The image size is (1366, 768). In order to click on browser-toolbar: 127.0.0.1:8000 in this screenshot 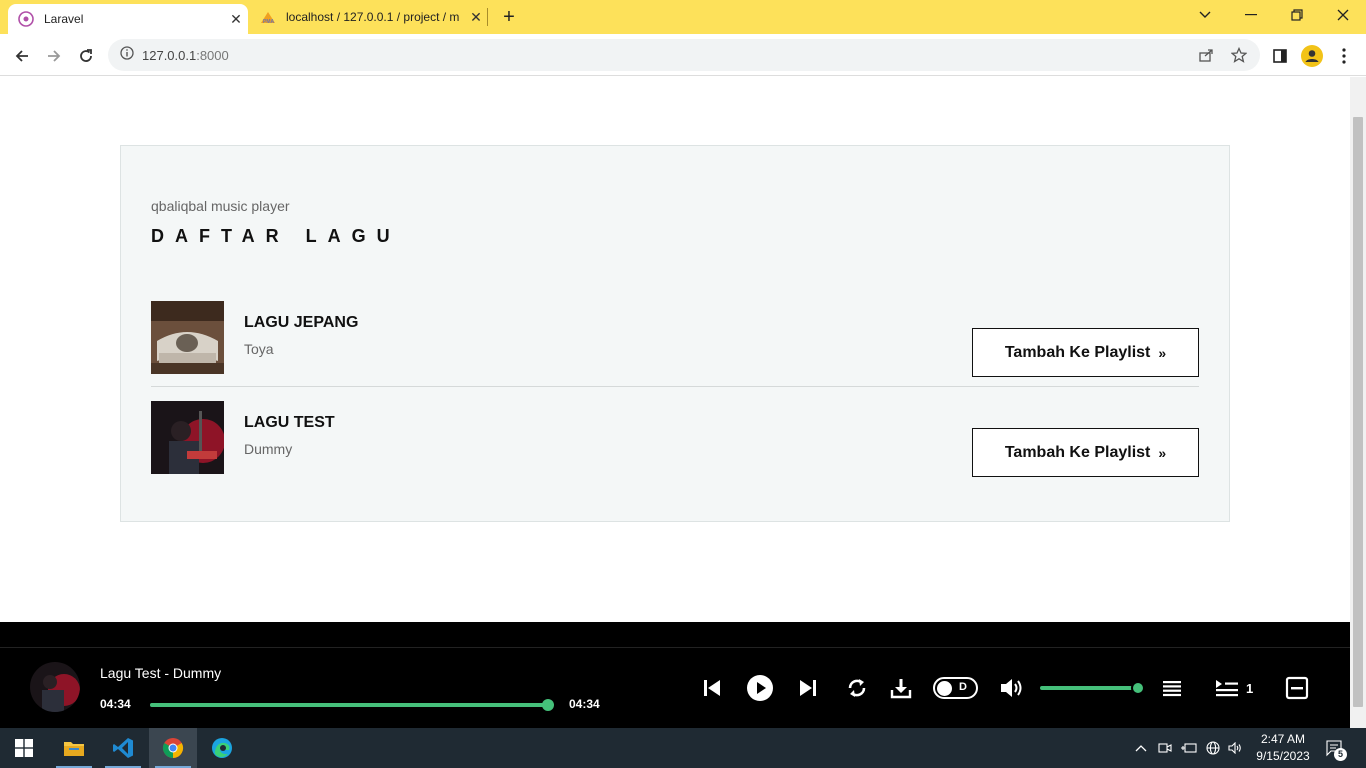, I will do `click(683, 55)`.